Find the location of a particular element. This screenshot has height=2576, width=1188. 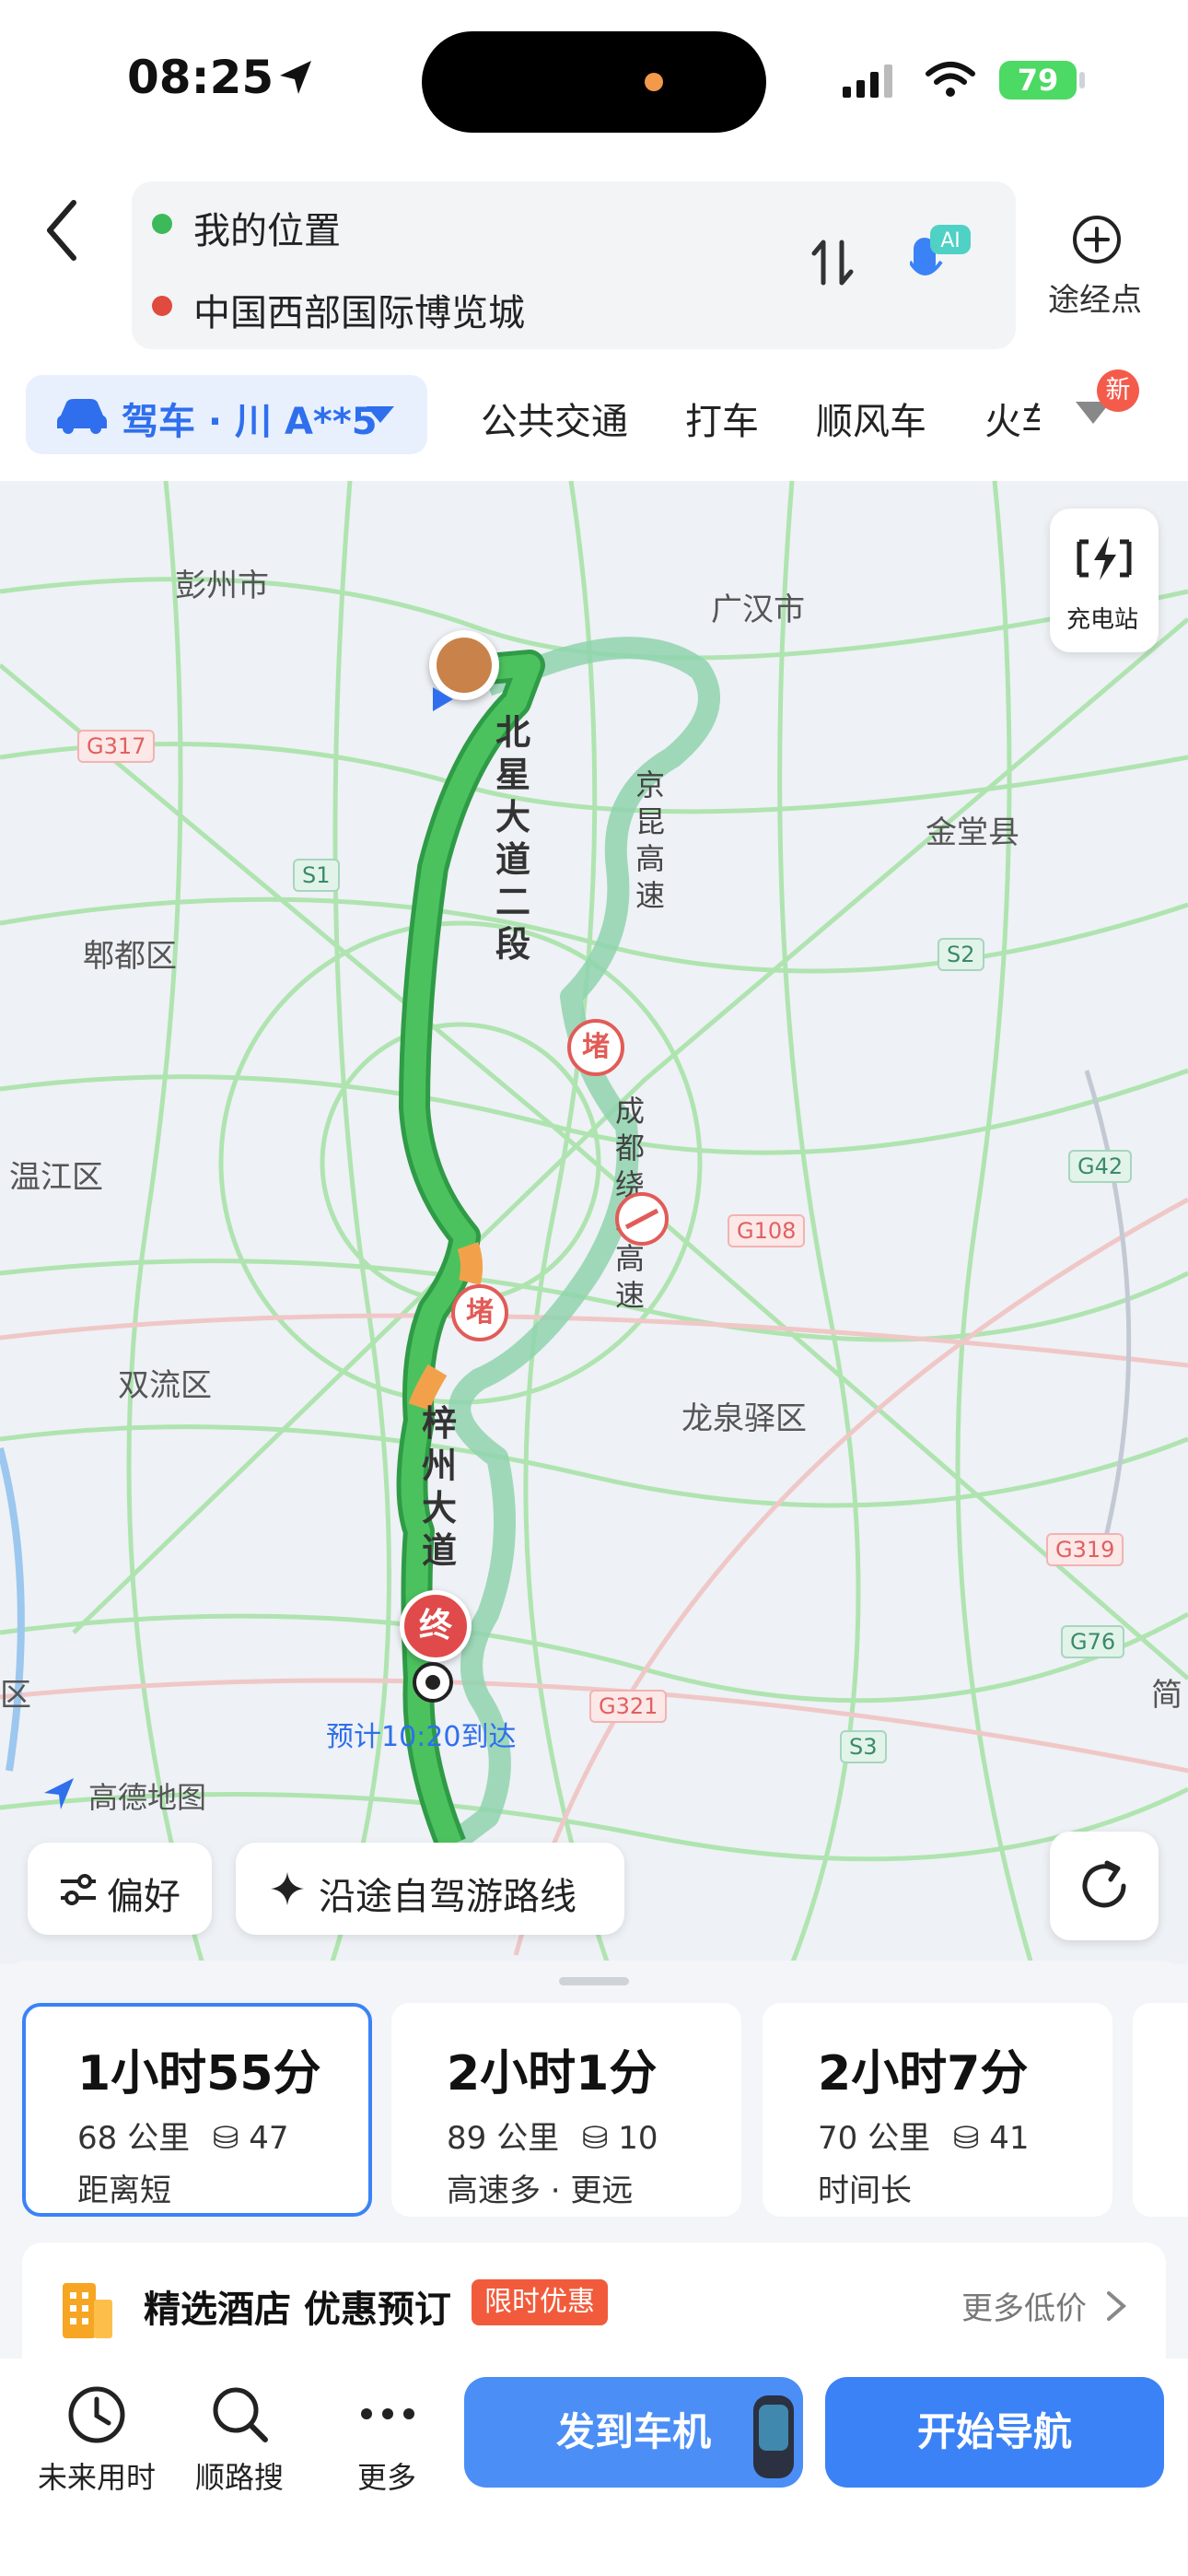

road-badge: G317 is located at coordinates (116, 746).